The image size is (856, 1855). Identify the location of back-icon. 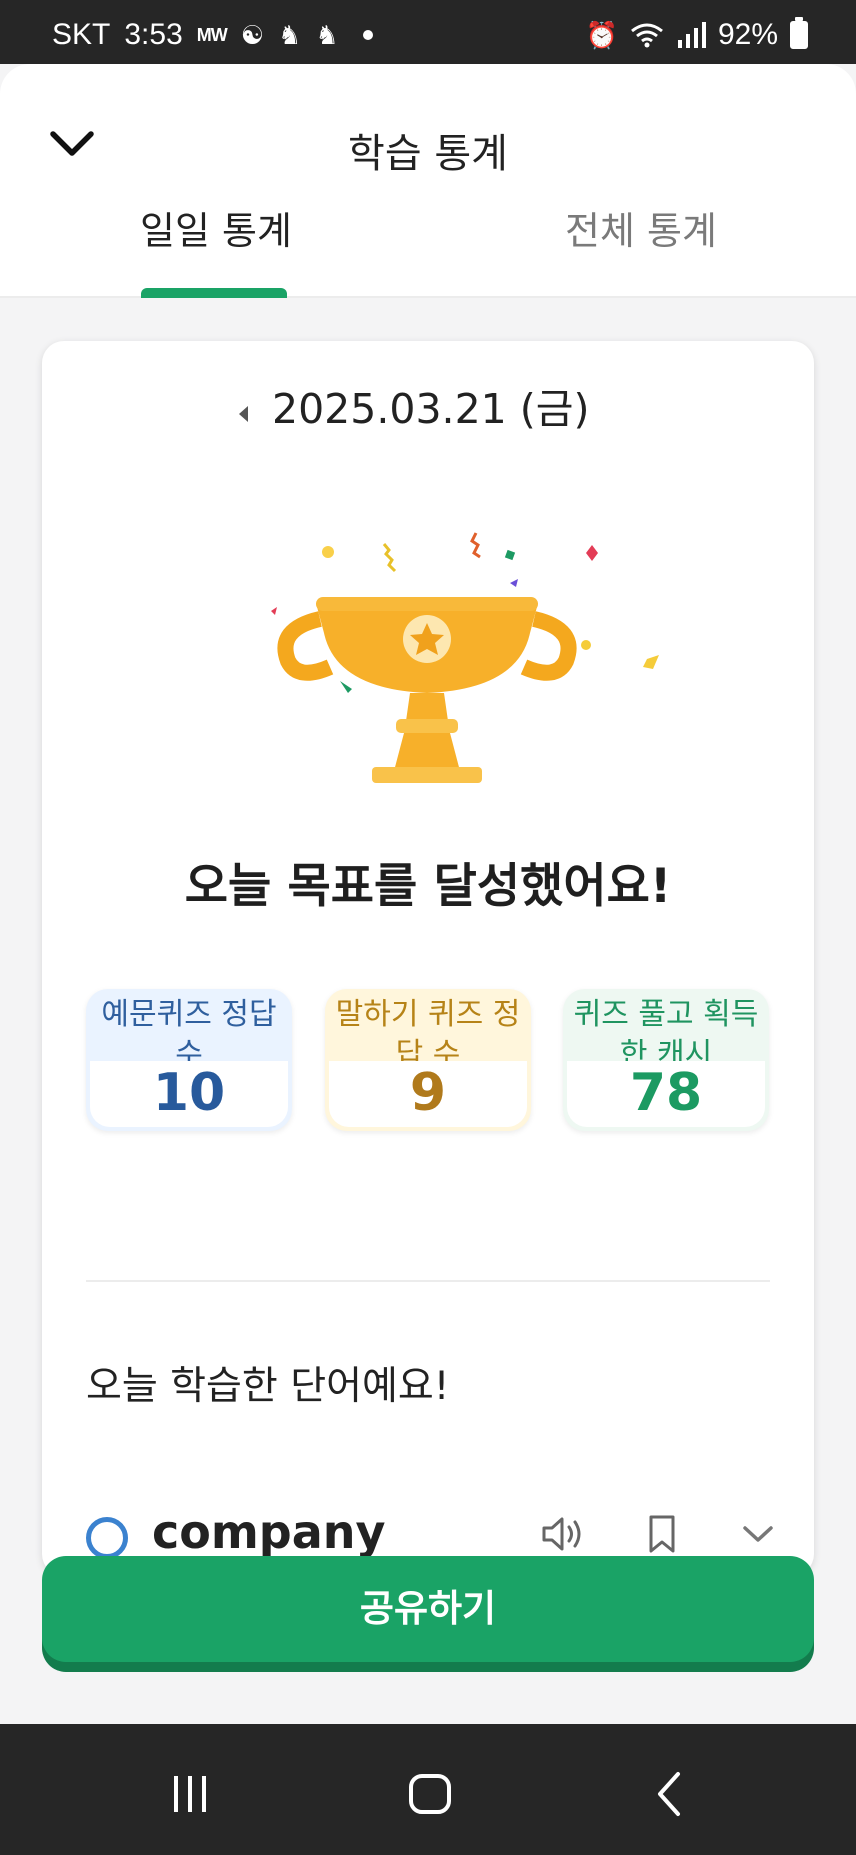
(669, 1794).